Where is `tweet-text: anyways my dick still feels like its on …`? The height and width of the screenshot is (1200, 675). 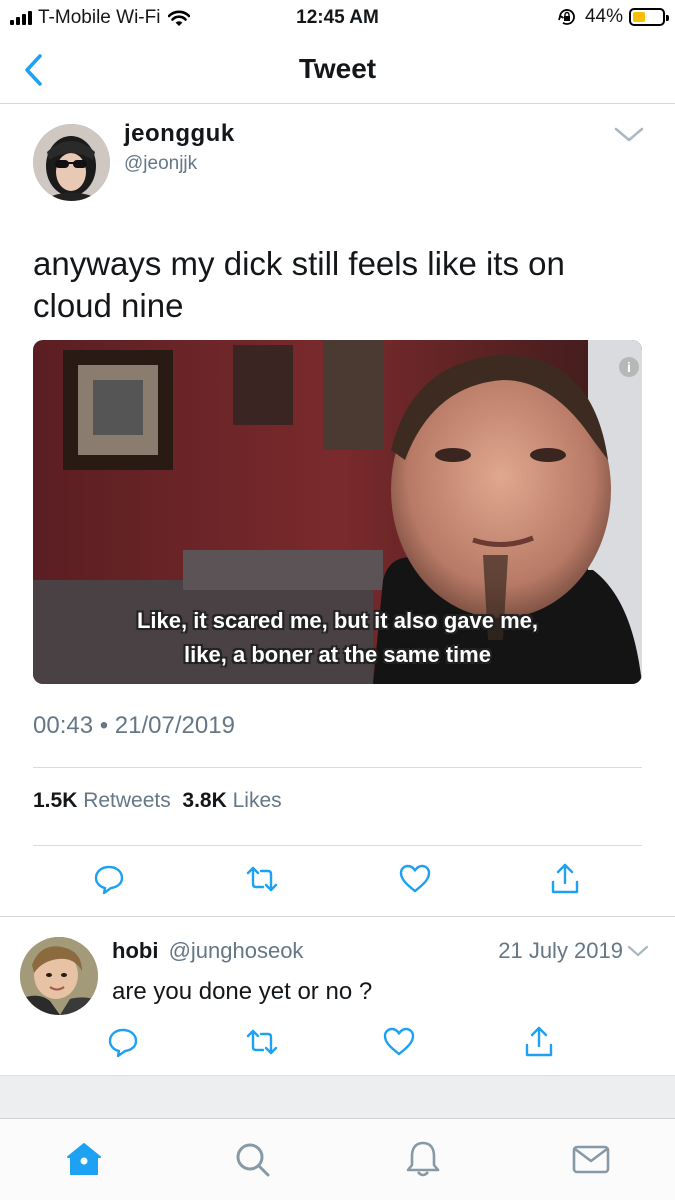
tweet-text: anyways my dick still feels like its on … is located at coordinates (299, 284).